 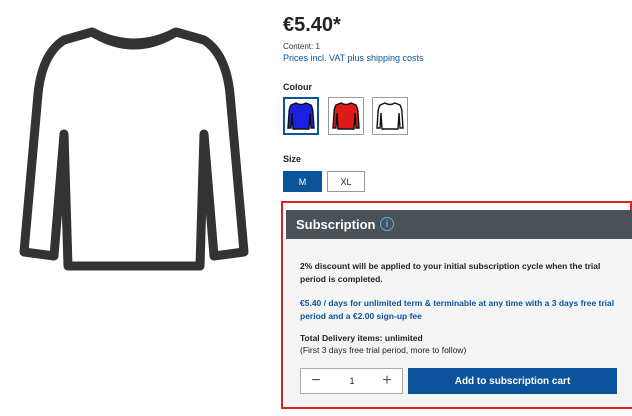 I want to click on colour-swatch-blue, so click(x=301, y=116).